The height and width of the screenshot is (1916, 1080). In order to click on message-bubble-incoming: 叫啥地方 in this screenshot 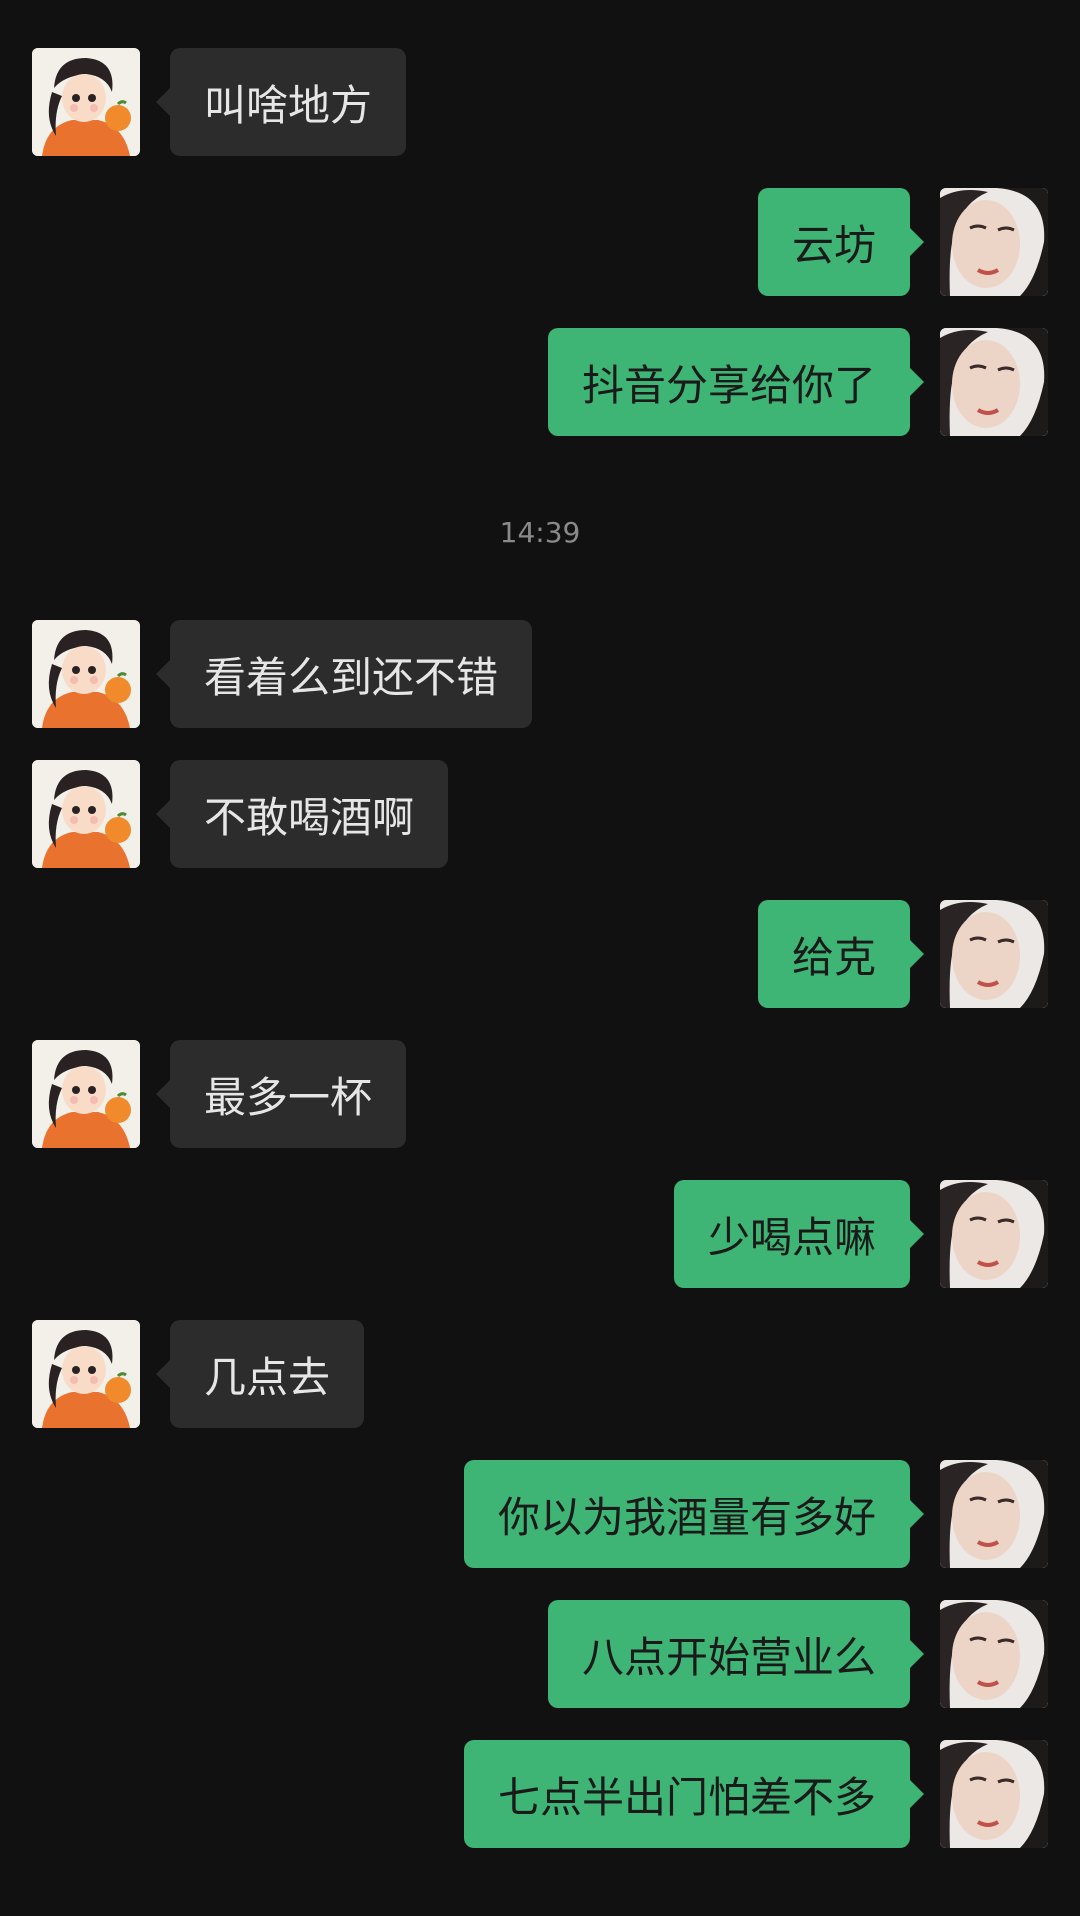, I will do `click(281, 102)`.